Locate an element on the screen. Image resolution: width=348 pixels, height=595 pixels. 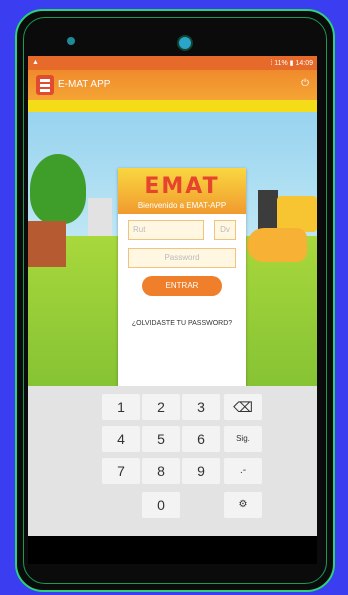
password-input: Password is located at coordinates (182, 258).